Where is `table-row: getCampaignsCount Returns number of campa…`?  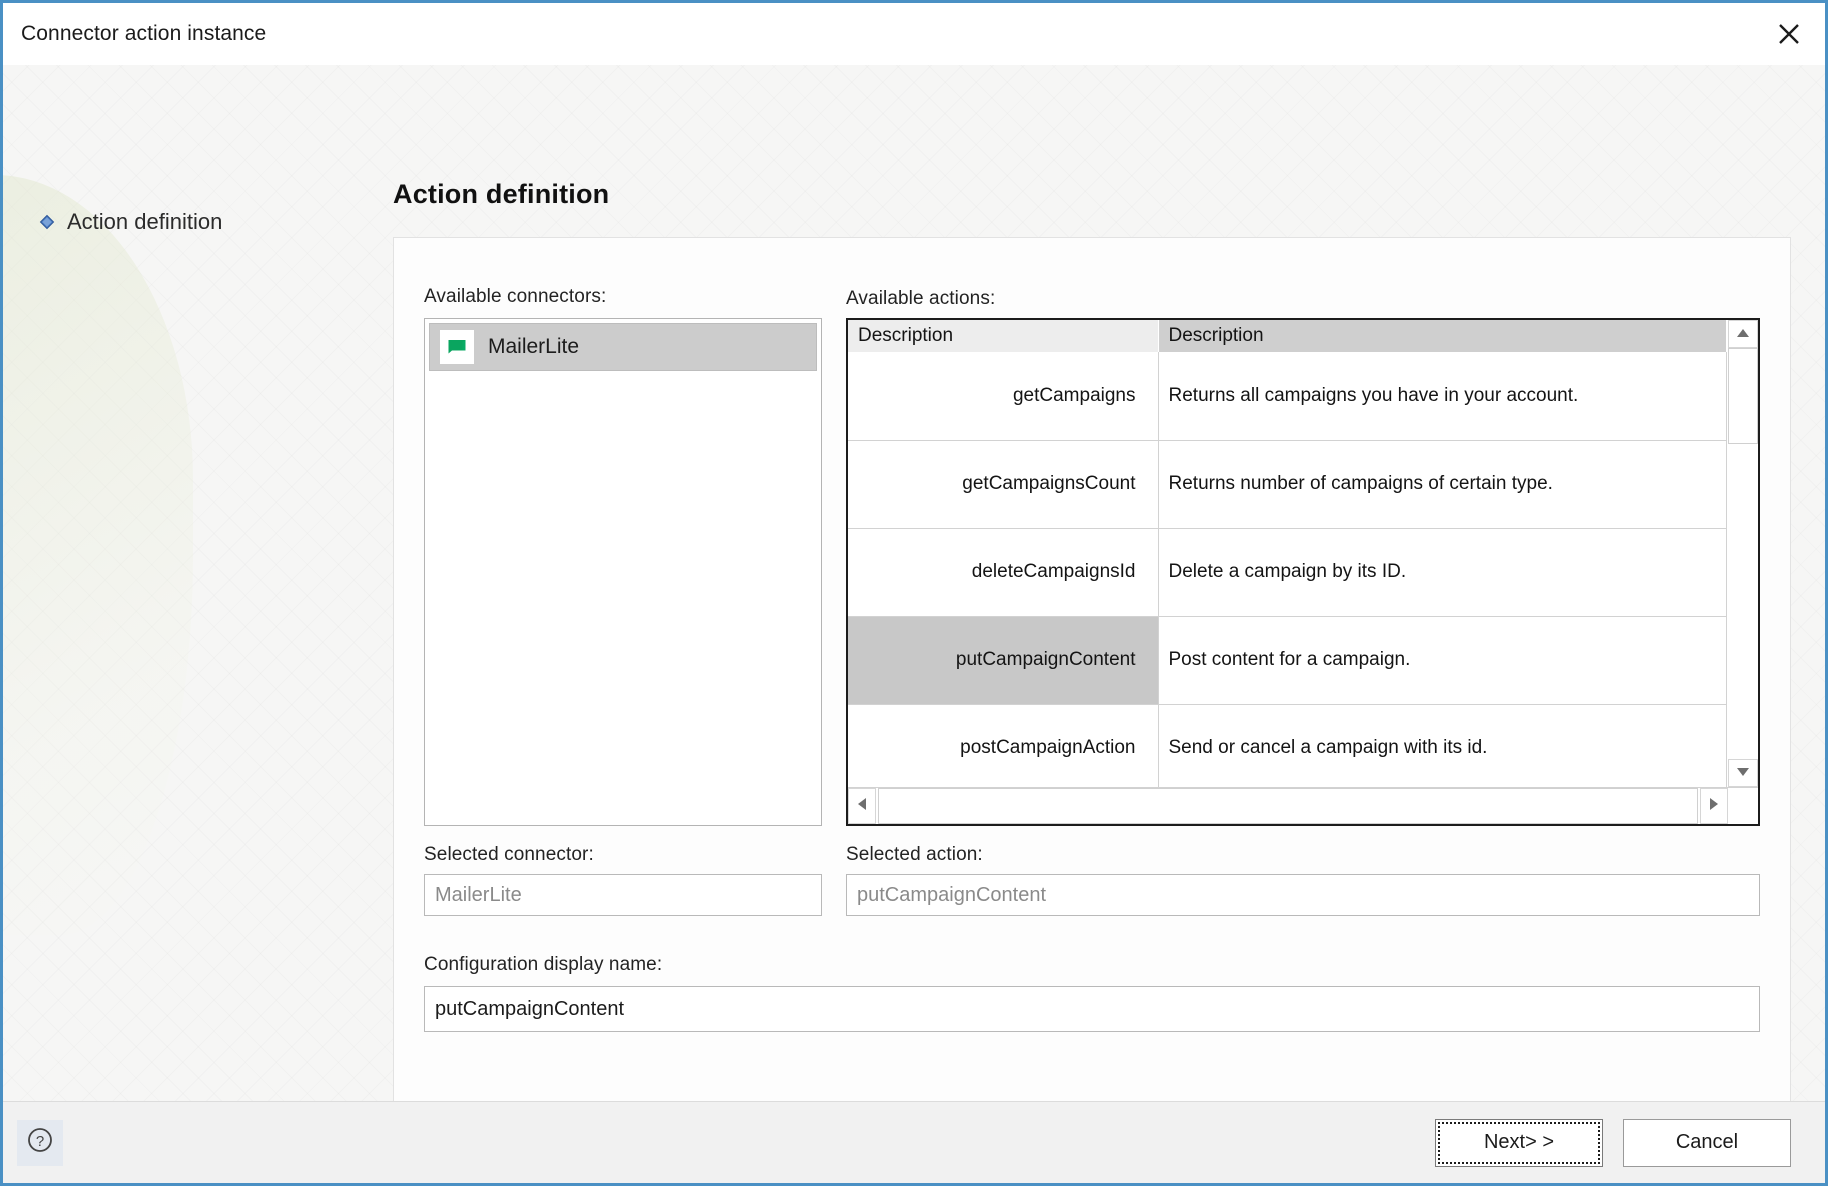
table-row: getCampaignsCount Returns number of campa… is located at coordinates (1287, 484).